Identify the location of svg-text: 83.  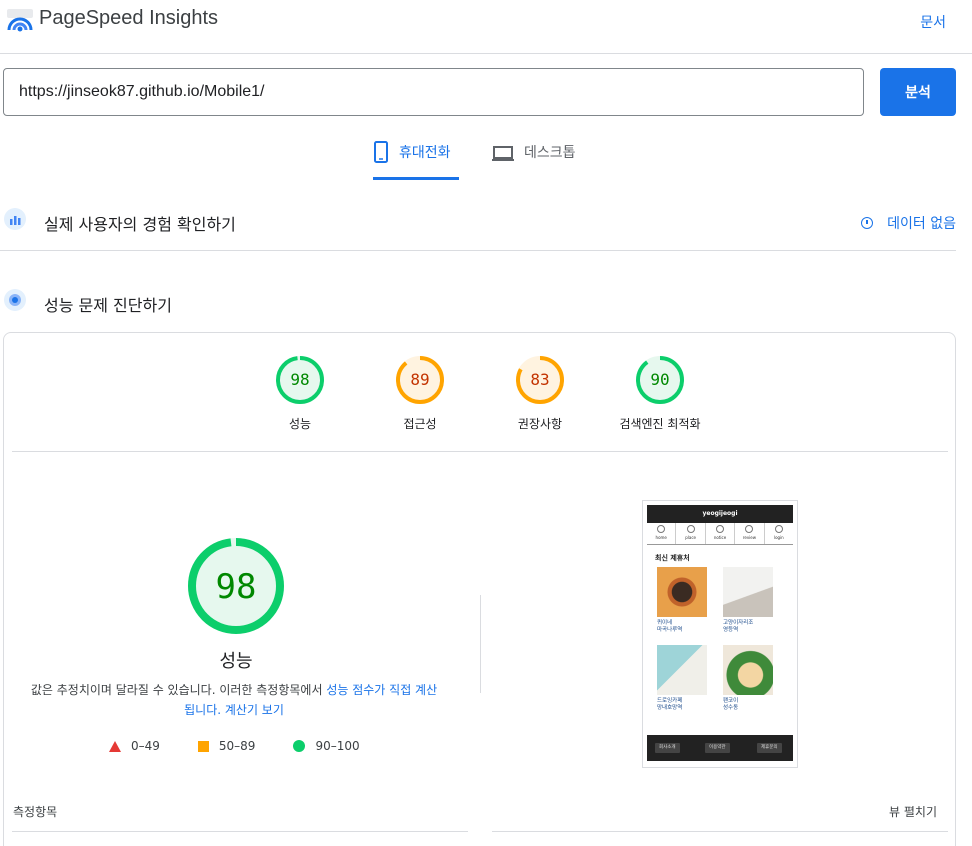
(539, 379).